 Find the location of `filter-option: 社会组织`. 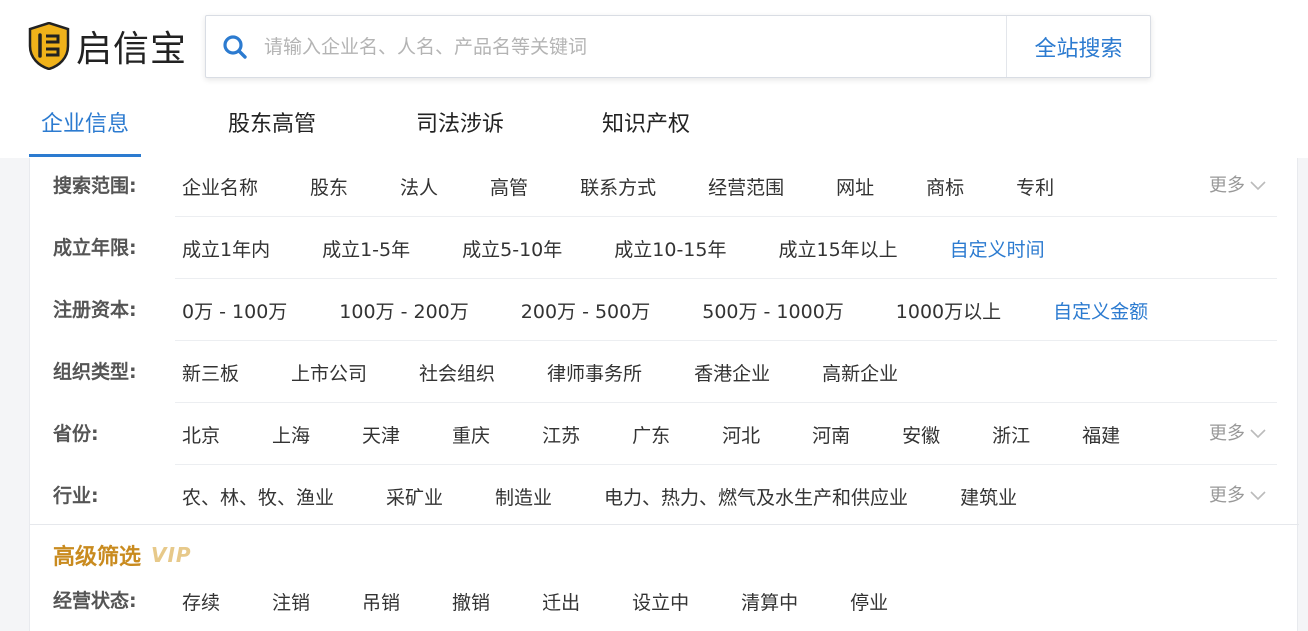

filter-option: 社会组织 is located at coordinates (457, 372).